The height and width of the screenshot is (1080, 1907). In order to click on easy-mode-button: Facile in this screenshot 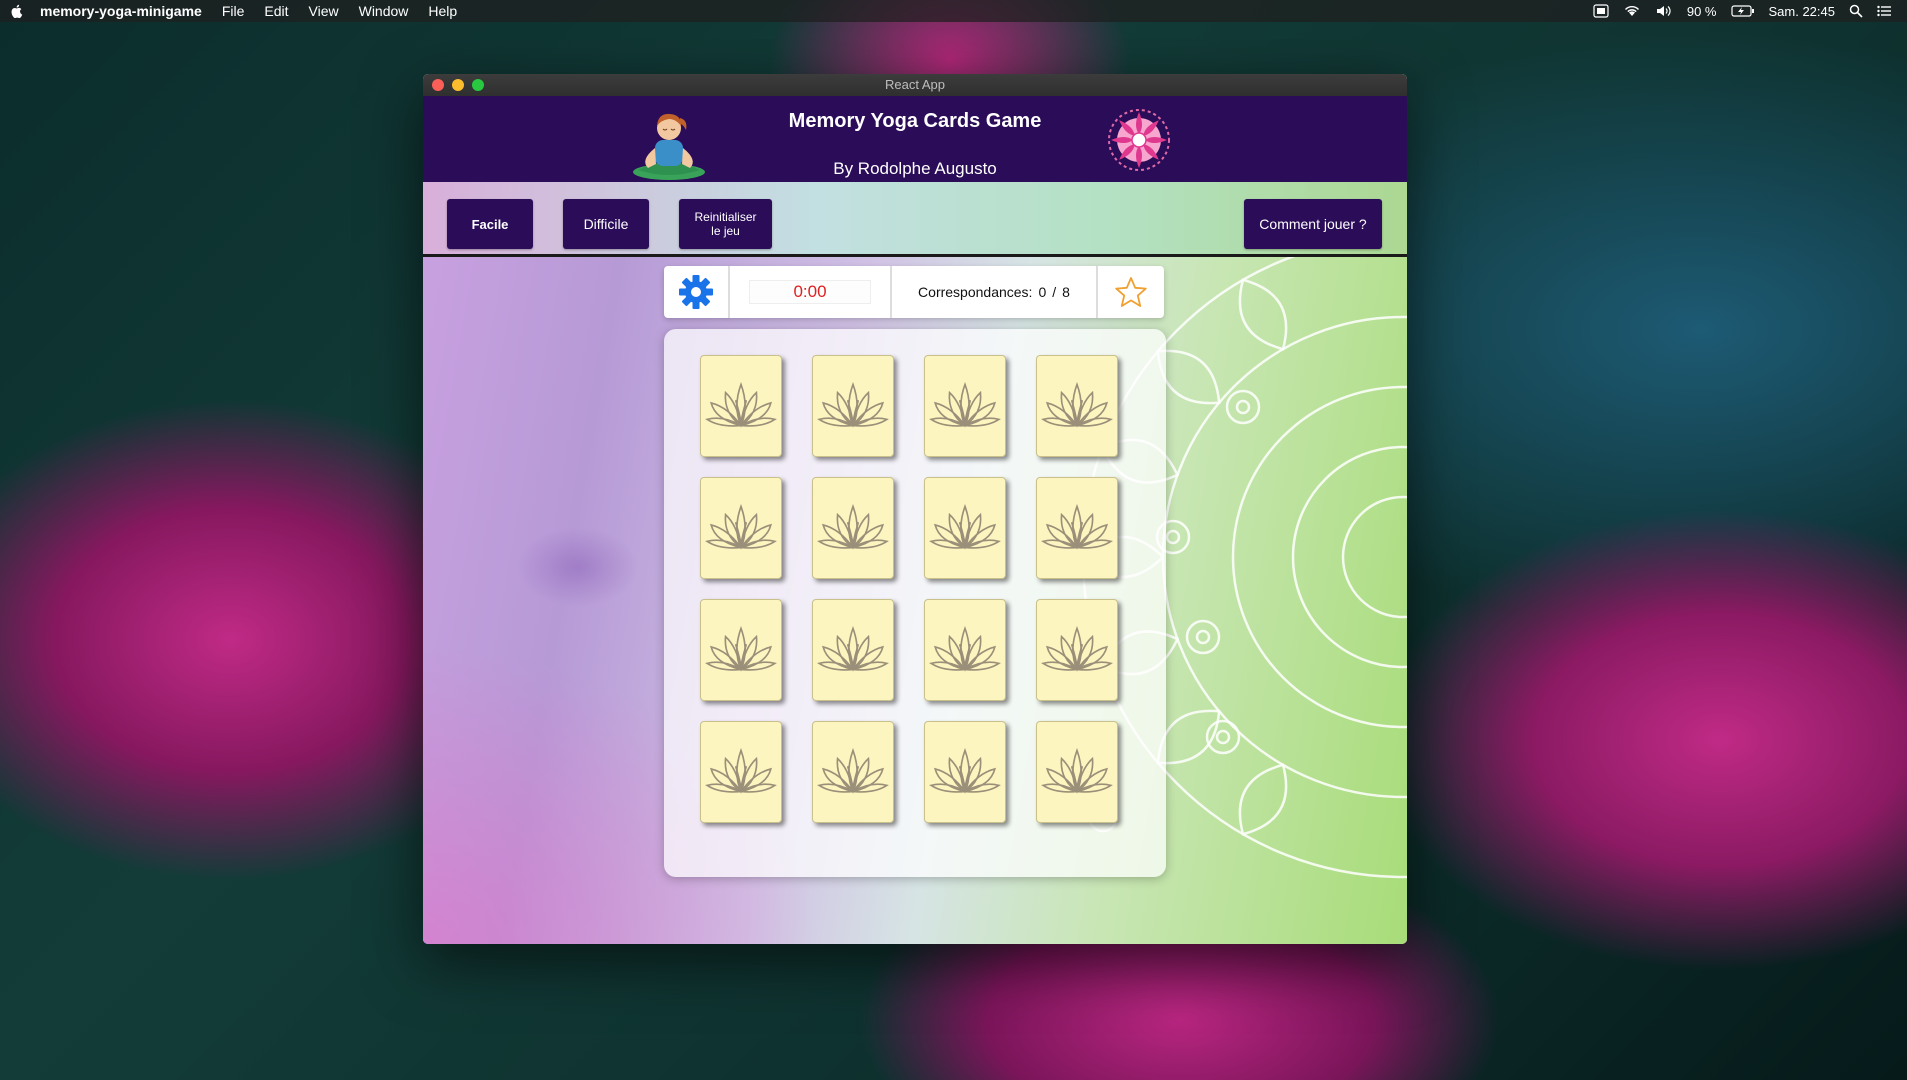, I will do `click(490, 224)`.